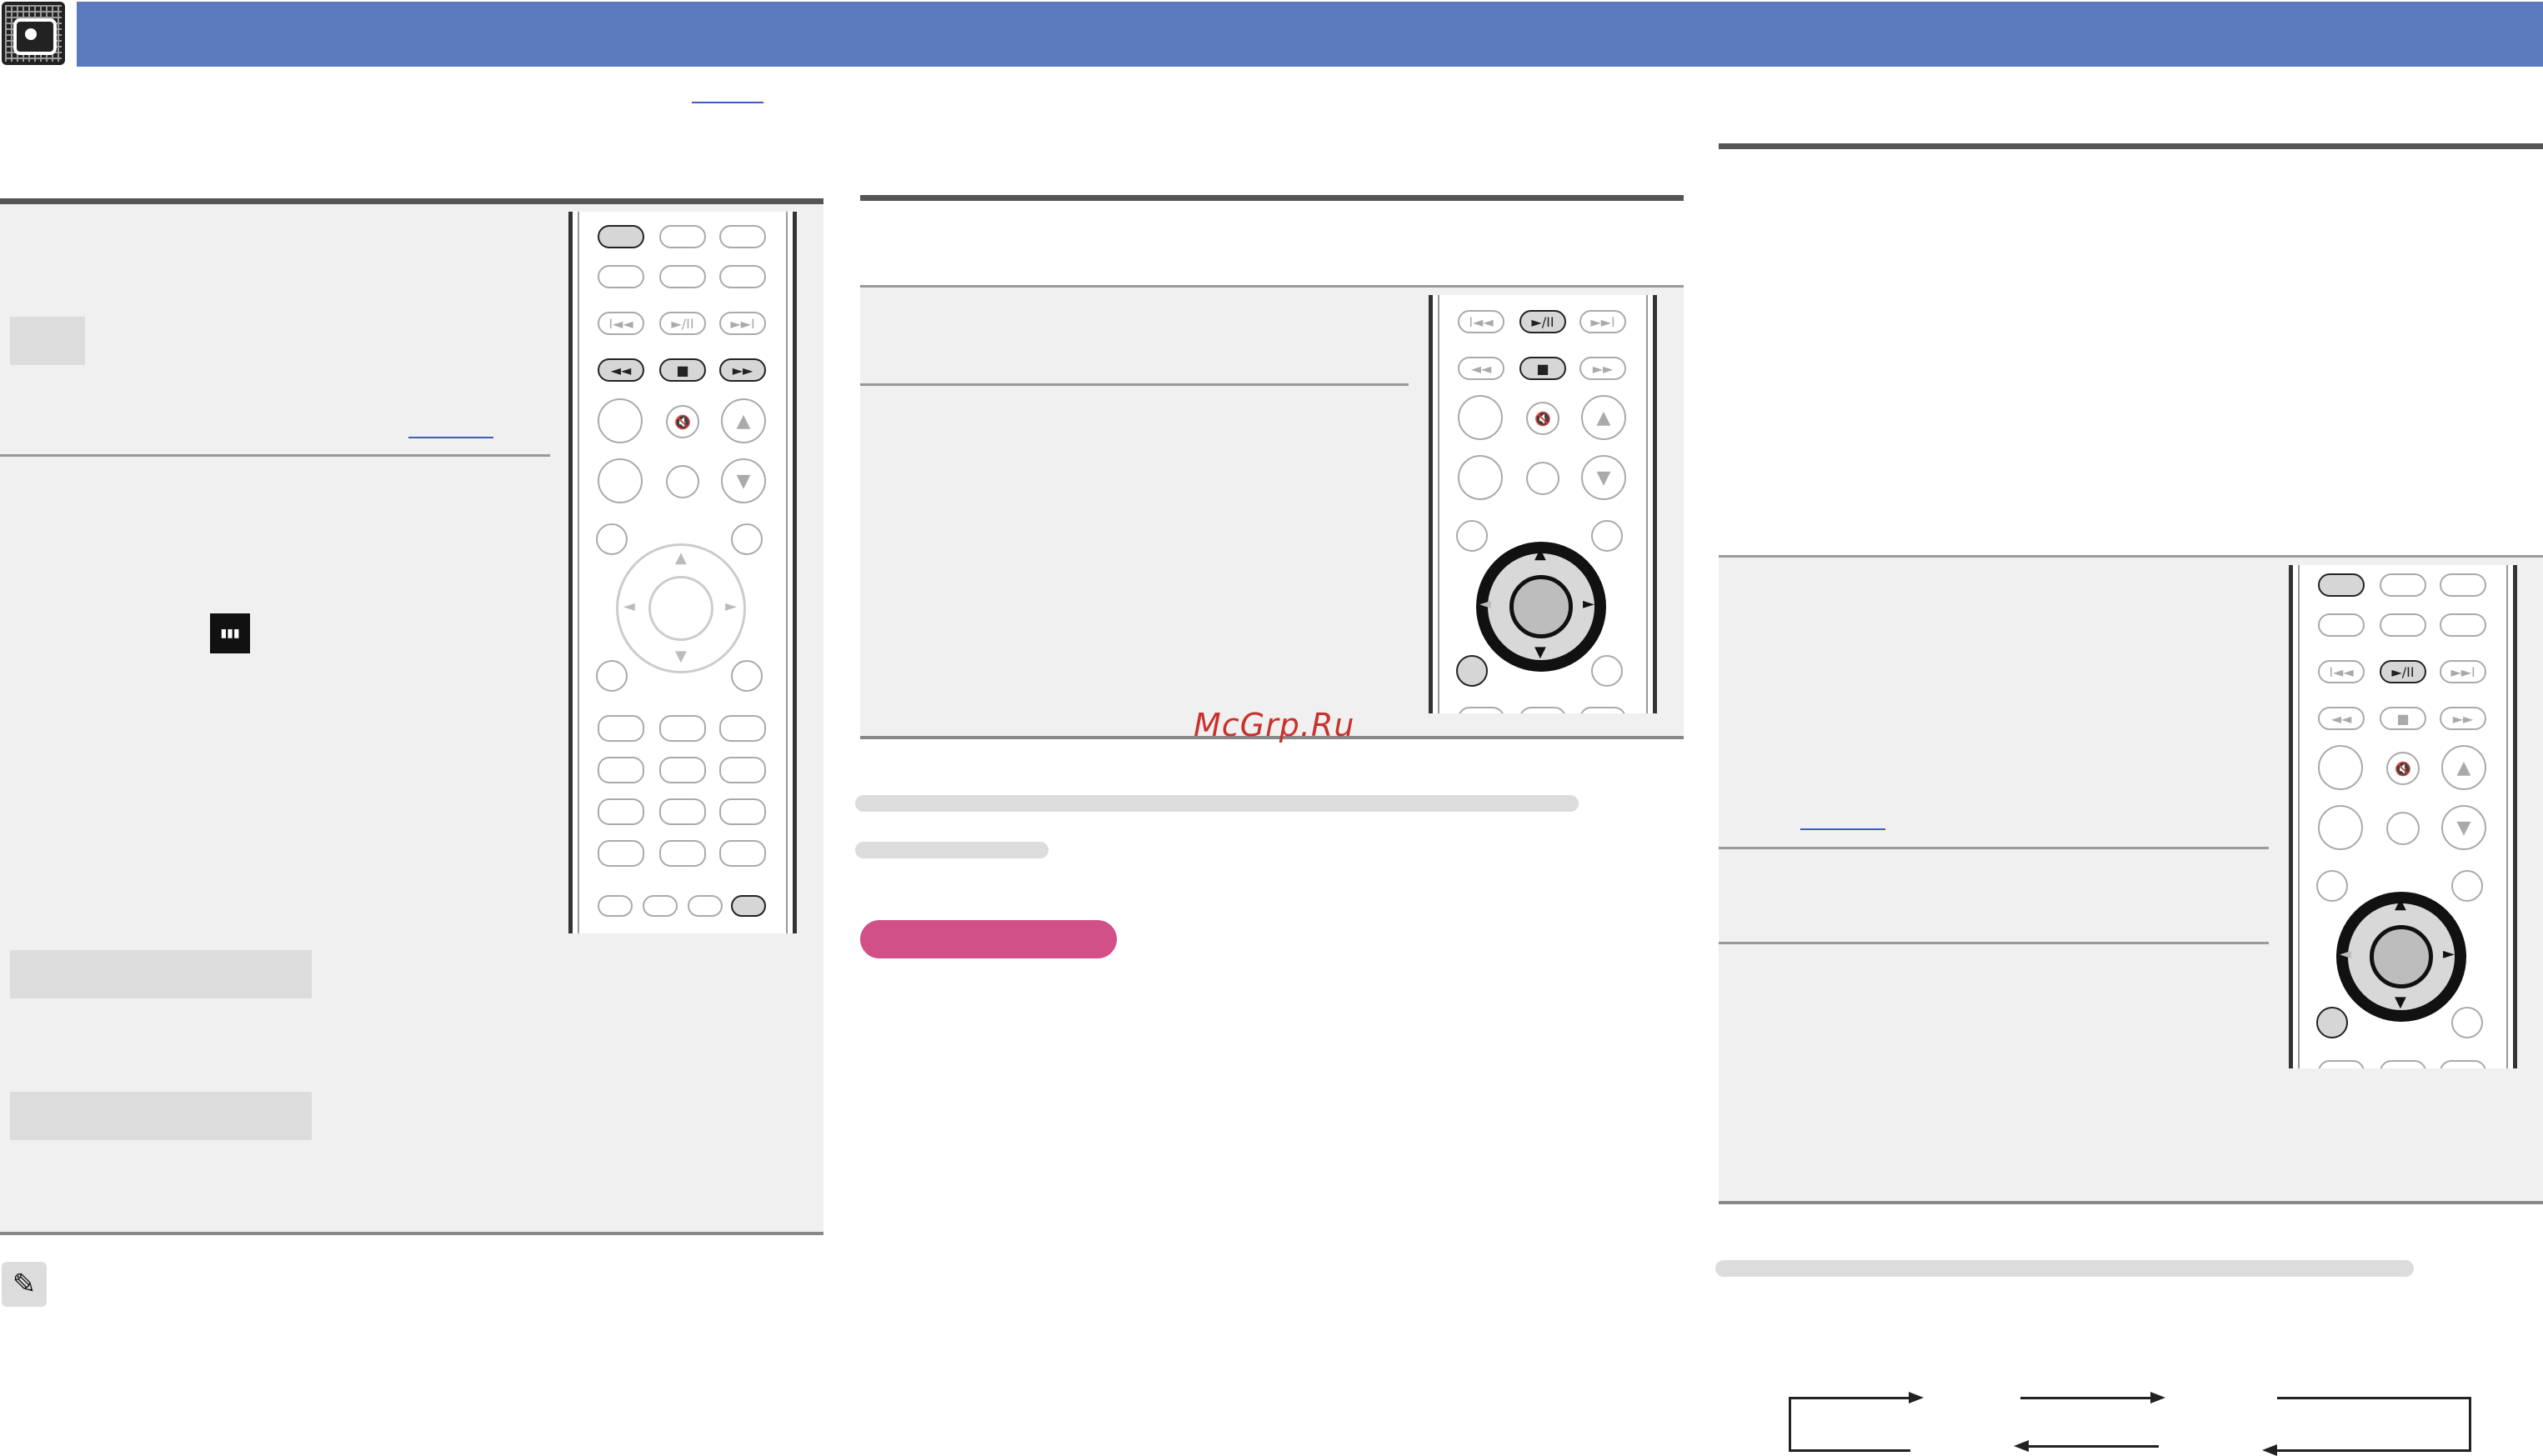  I want to click on right-reference-link, so click(1843, 829).